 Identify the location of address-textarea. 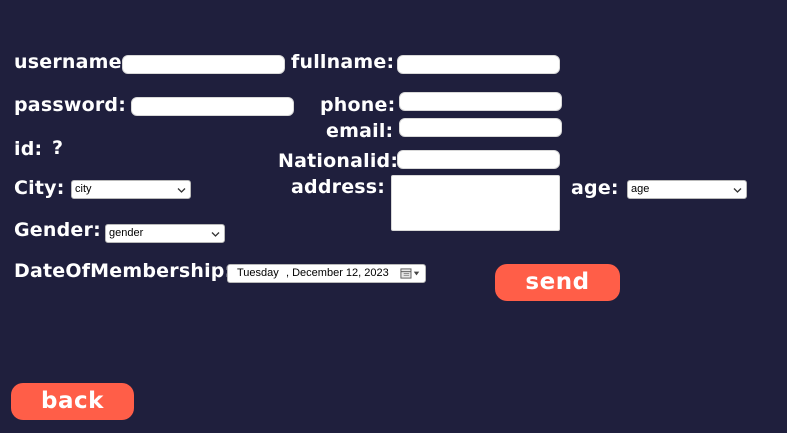
(475, 203).